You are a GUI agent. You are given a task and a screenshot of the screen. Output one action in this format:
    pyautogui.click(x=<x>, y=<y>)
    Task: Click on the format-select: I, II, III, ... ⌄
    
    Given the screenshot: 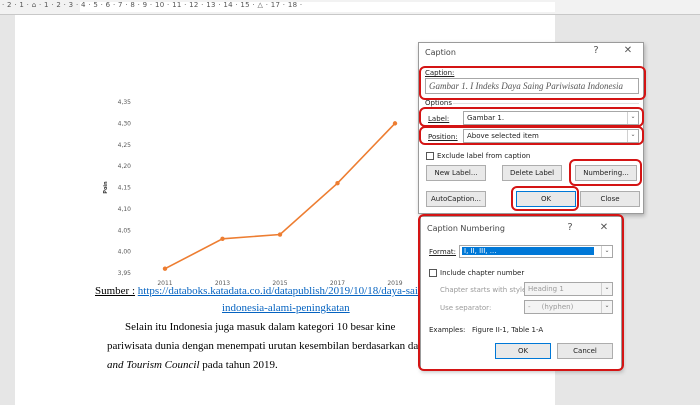 What is the action you would take?
    pyautogui.click(x=536, y=251)
    